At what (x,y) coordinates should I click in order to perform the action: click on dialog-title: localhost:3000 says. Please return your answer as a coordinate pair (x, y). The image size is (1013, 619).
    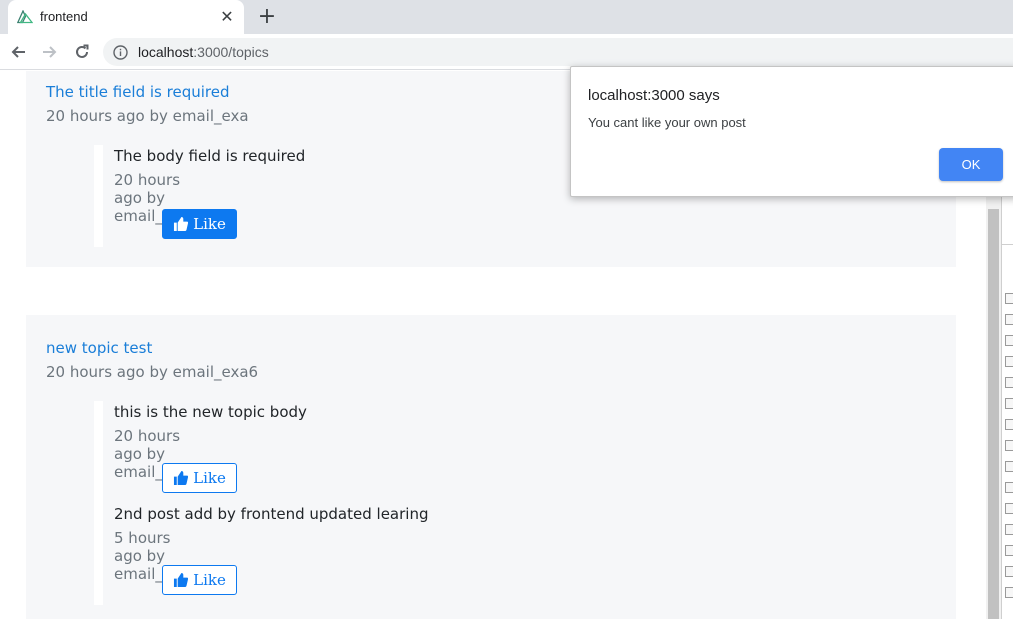
    Looking at the image, I should click on (654, 95).